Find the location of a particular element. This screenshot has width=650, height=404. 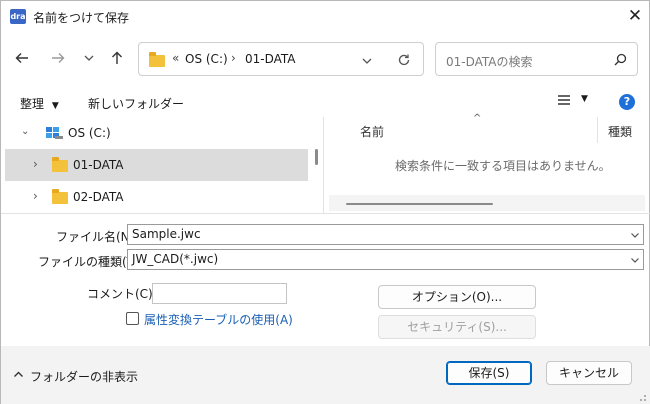

comment-label: コメント(C) : is located at coordinates (124, 294).